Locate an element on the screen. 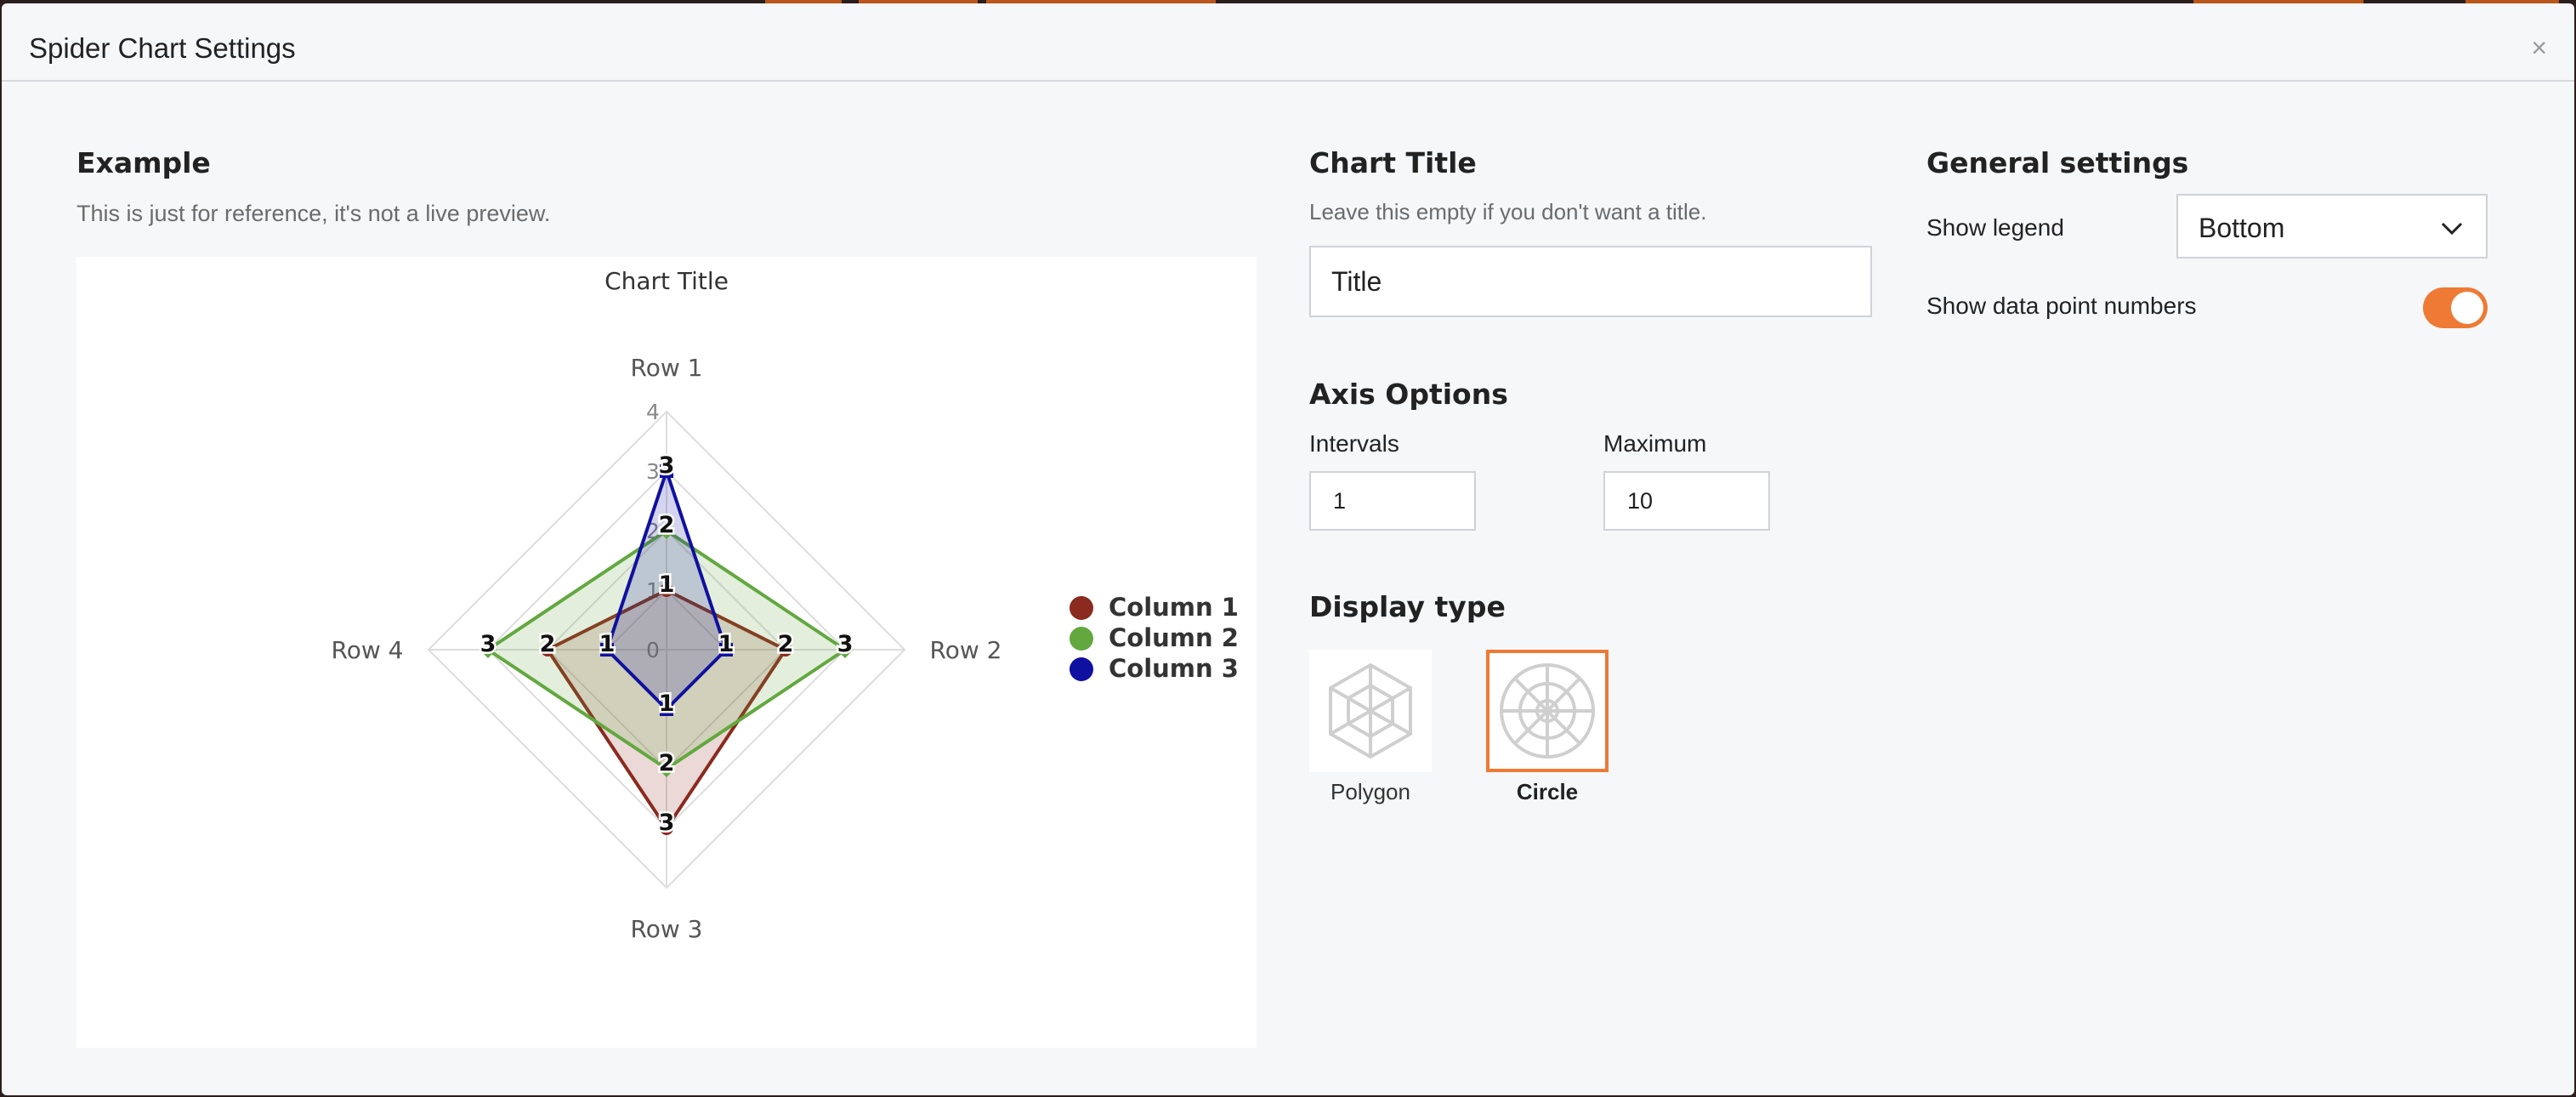 This screenshot has height=1097, width=2576. polygon-label: Polygon is located at coordinates (1371, 792).